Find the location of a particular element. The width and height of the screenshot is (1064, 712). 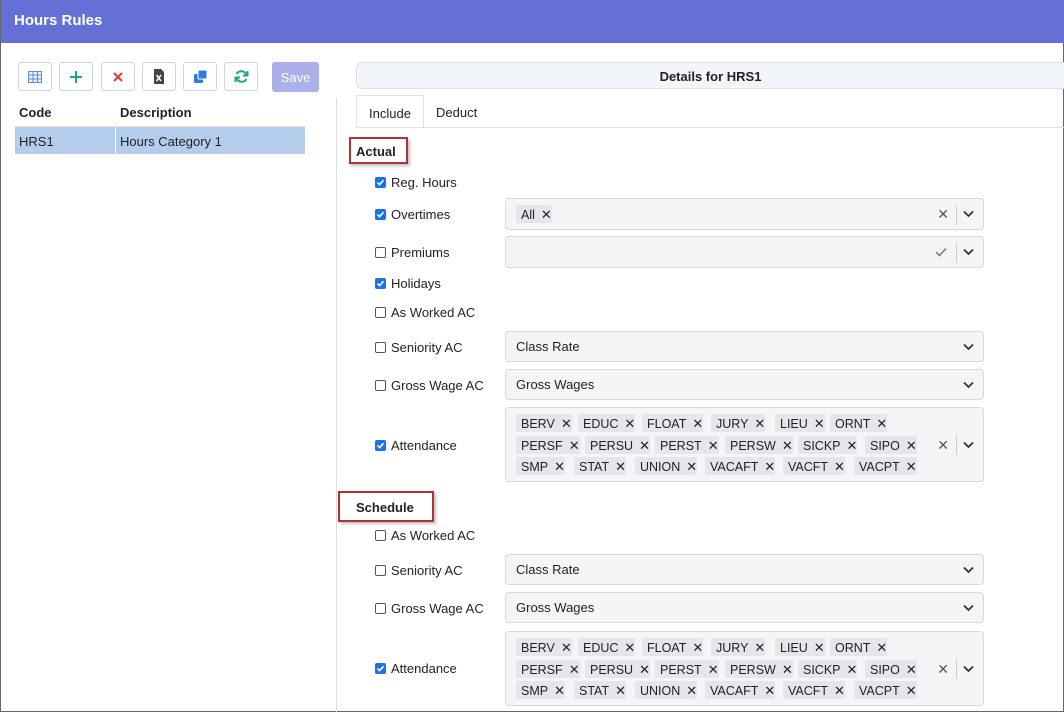

checkbox-overtimes: Overtimes is located at coordinates (412, 214).